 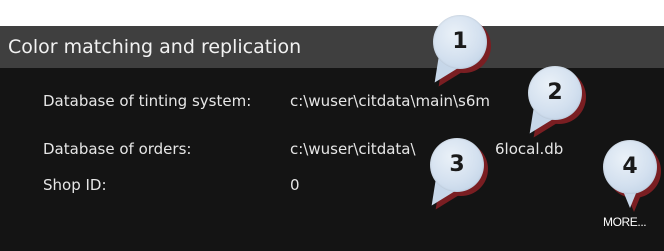 I want to click on callout-marker-1: 1, so click(x=459, y=54).